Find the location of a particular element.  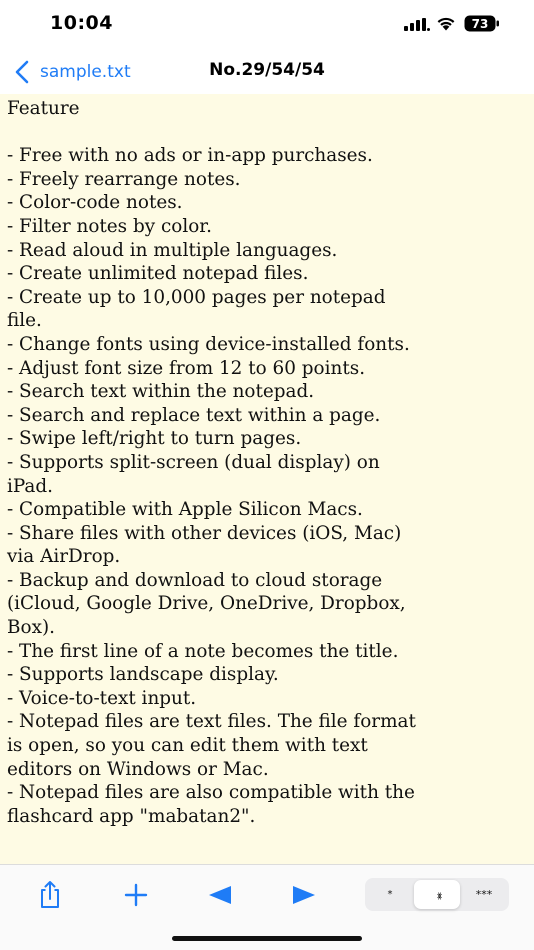

battery-icon: 73 is located at coordinates (481, 23).